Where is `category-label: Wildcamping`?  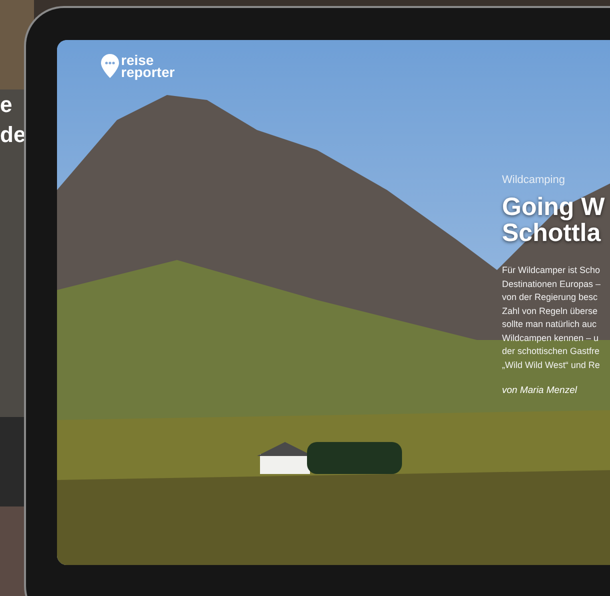
category-label: Wildcamping is located at coordinates (533, 180).